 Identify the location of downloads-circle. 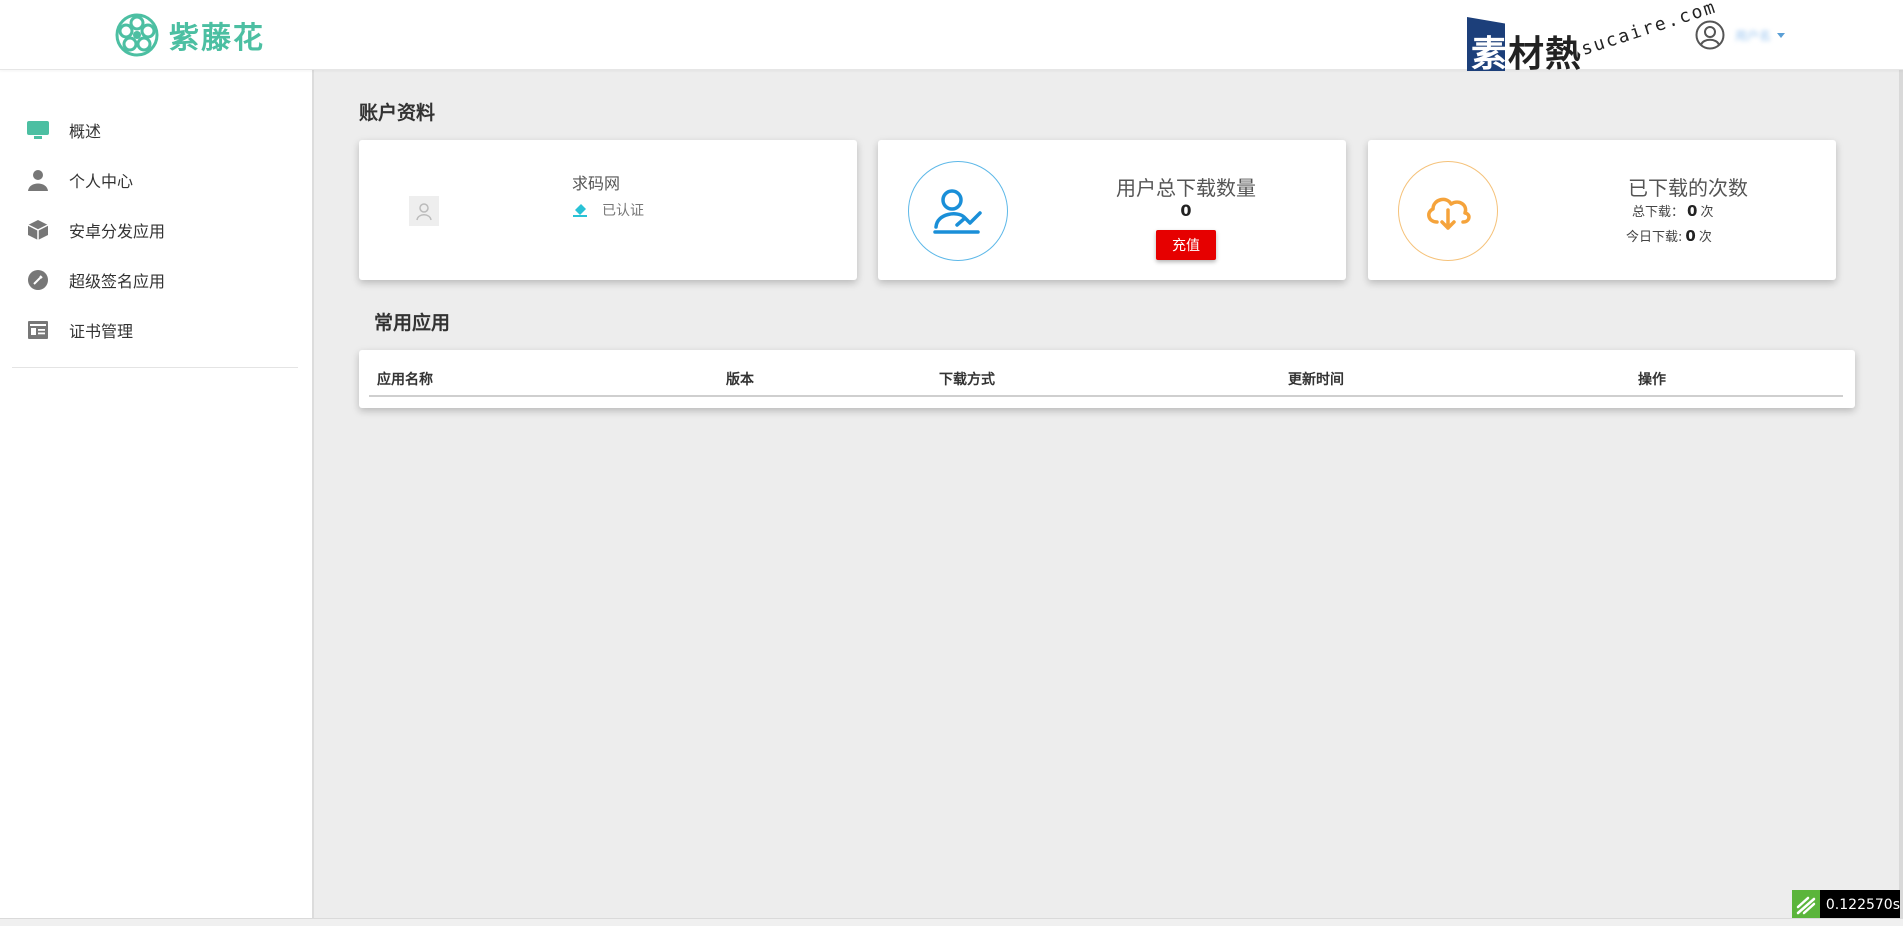
(958, 211).